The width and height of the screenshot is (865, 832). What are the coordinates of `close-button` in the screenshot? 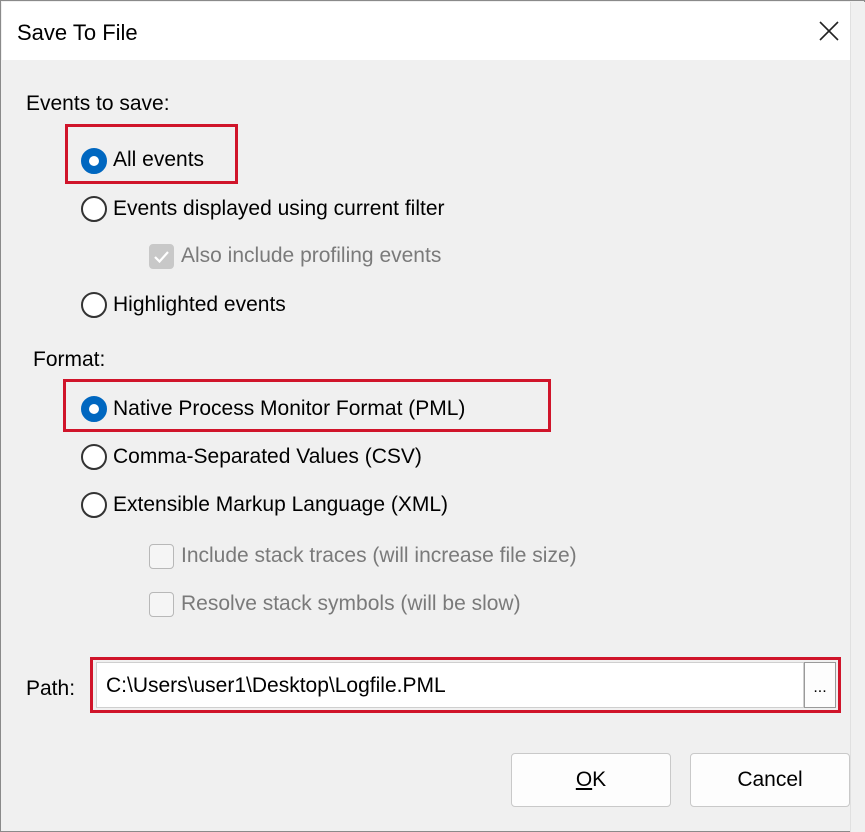 It's located at (829, 31).